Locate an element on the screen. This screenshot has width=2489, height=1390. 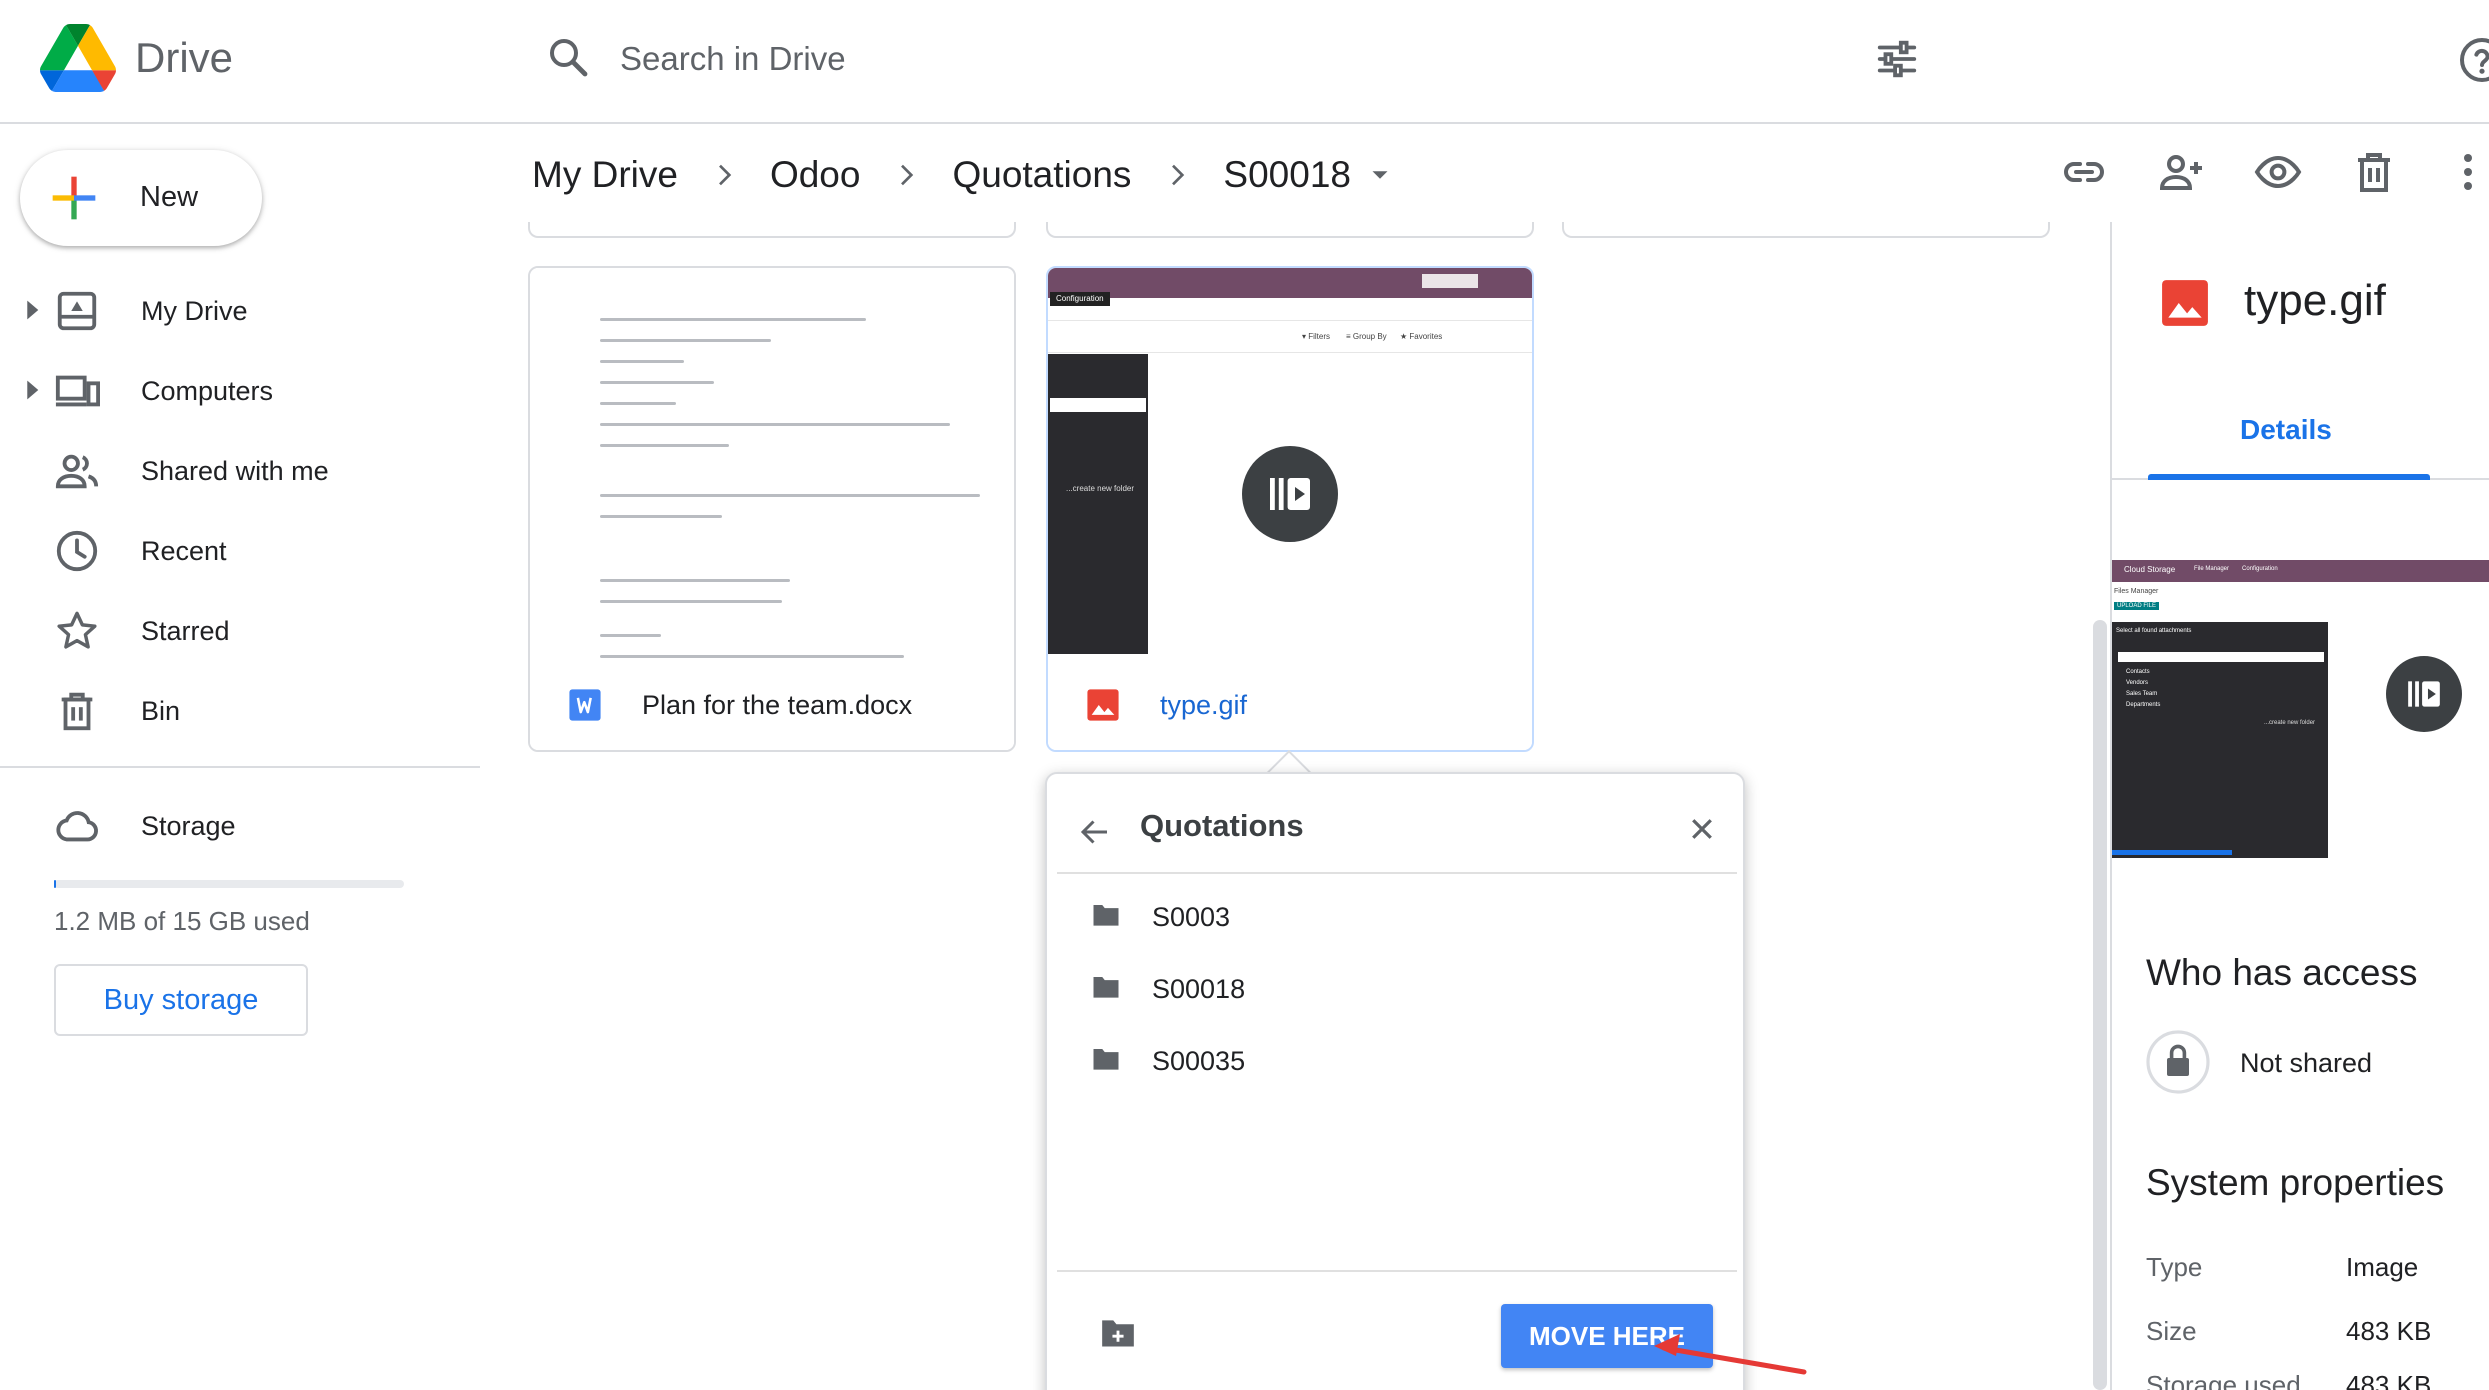
preview-app-name: Cloud Storage is located at coordinates (2150, 569).